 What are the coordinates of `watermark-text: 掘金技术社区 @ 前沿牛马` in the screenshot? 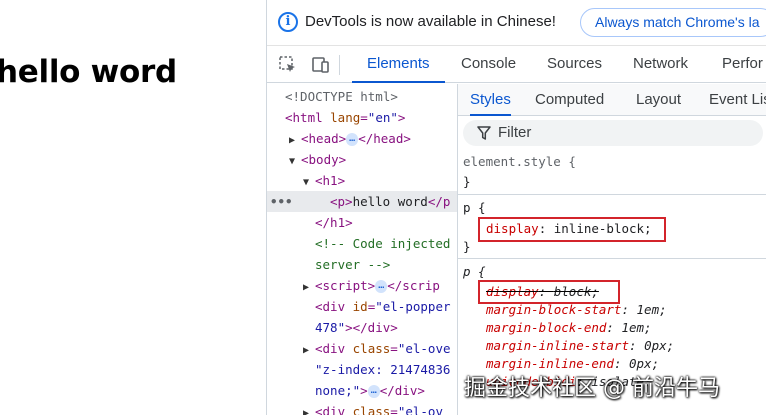 It's located at (592, 388).